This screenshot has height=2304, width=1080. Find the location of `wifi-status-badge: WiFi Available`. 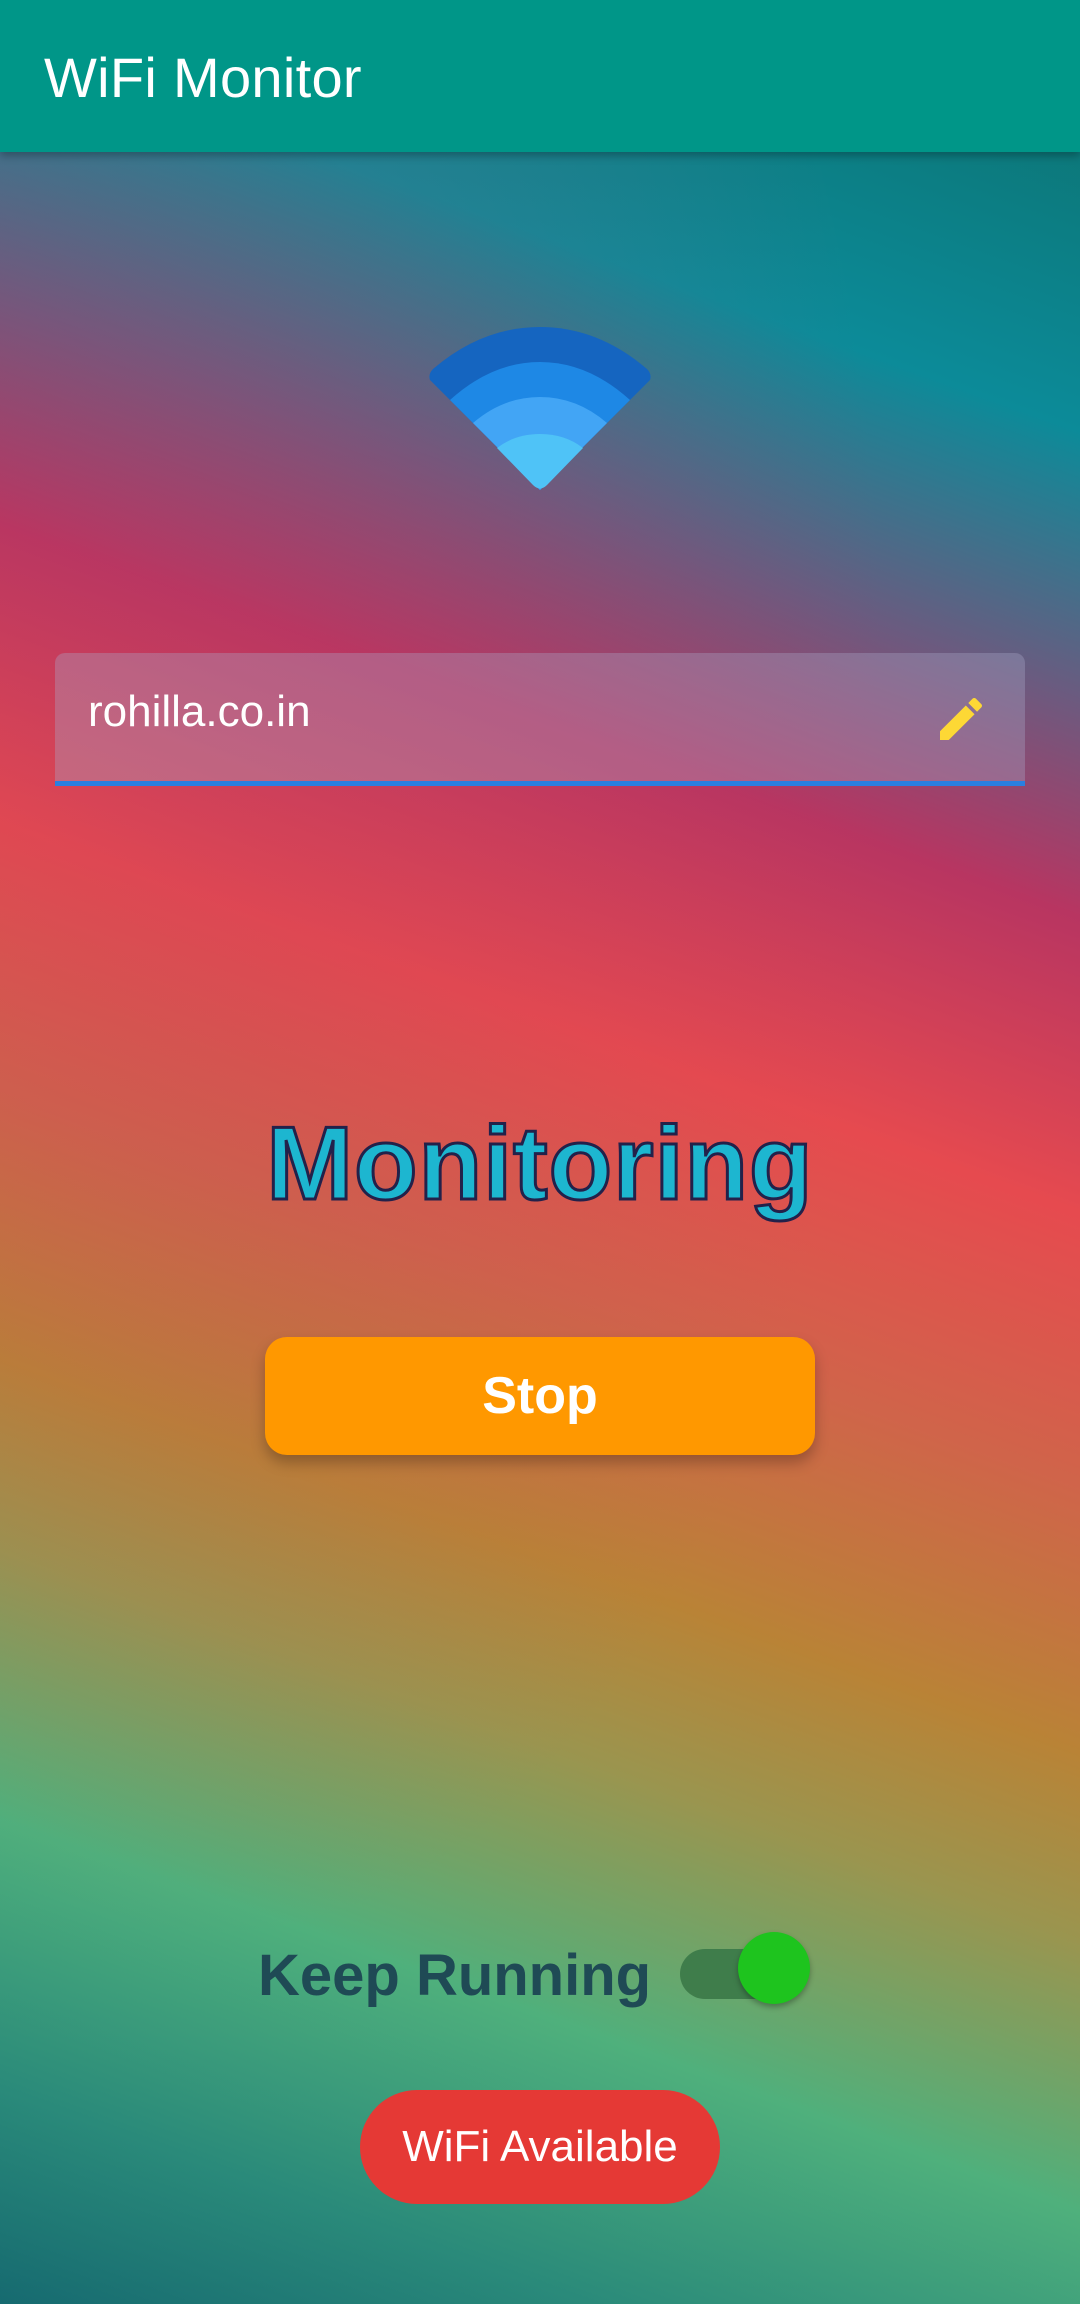

wifi-status-badge: WiFi Available is located at coordinates (540, 2147).